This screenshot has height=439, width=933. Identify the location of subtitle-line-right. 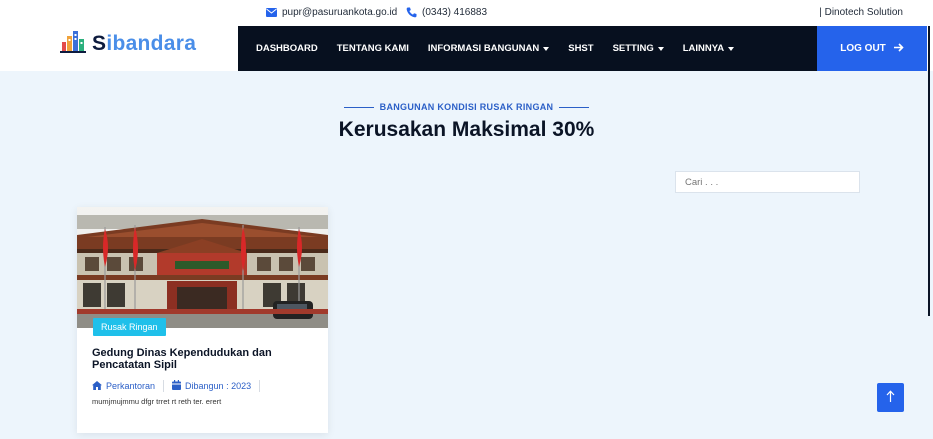
(574, 107).